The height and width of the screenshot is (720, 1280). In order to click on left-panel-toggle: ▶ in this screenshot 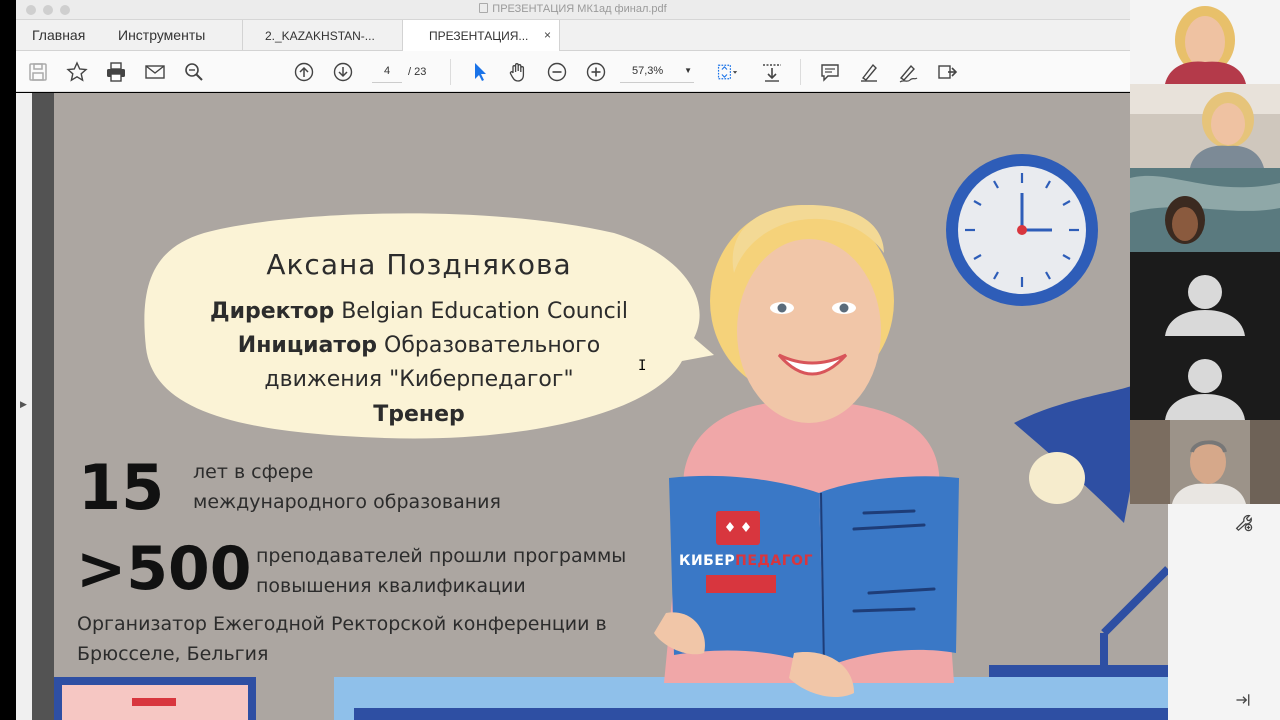, I will do `click(24, 406)`.